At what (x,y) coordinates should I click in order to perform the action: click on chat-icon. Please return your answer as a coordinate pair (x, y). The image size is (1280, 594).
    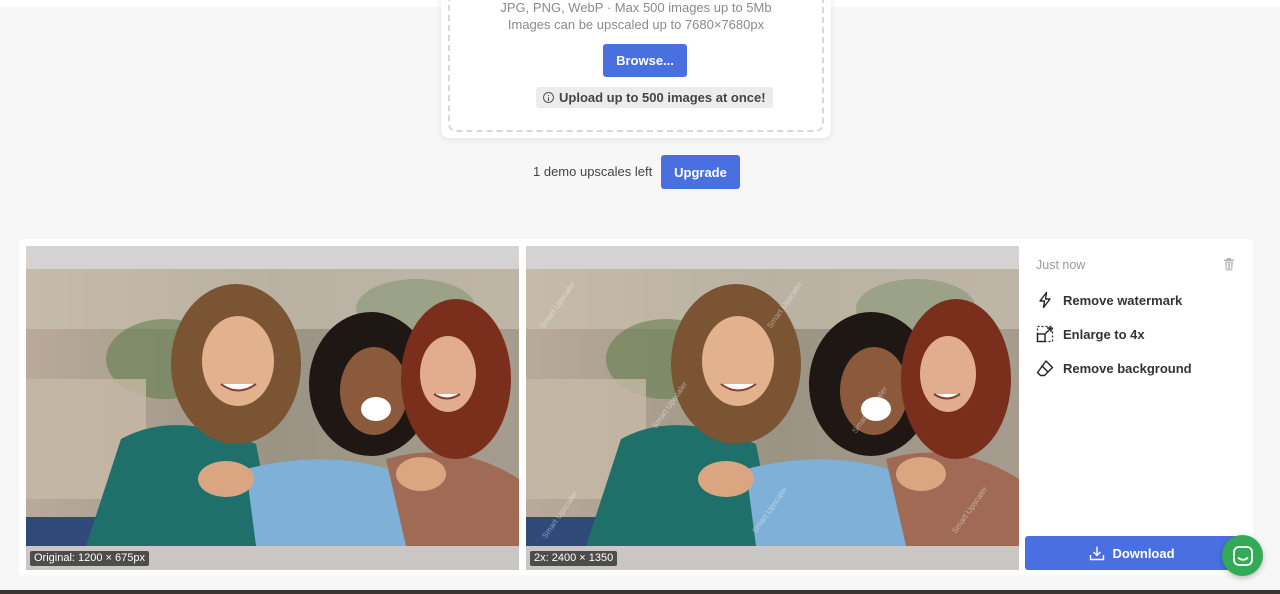
    Looking at the image, I should click on (1242, 555).